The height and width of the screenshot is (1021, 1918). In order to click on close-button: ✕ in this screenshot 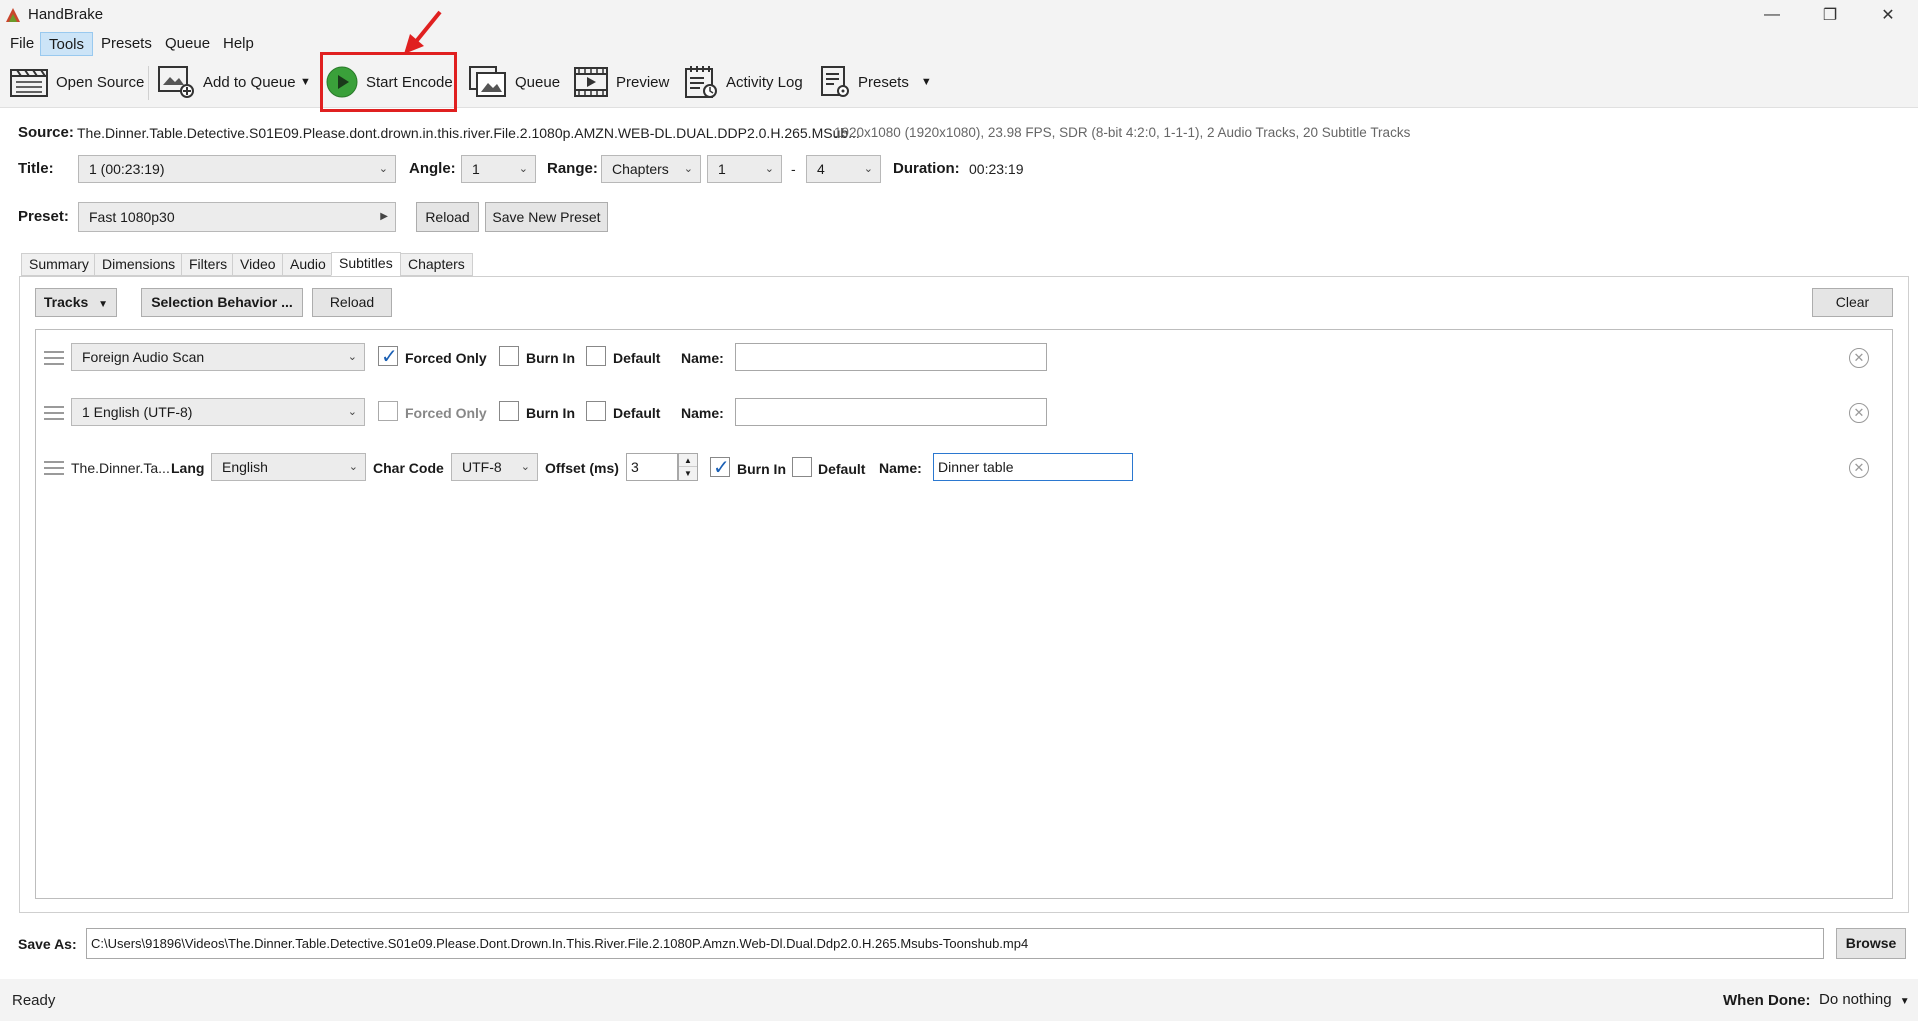, I will do `click(1888, 15)`.